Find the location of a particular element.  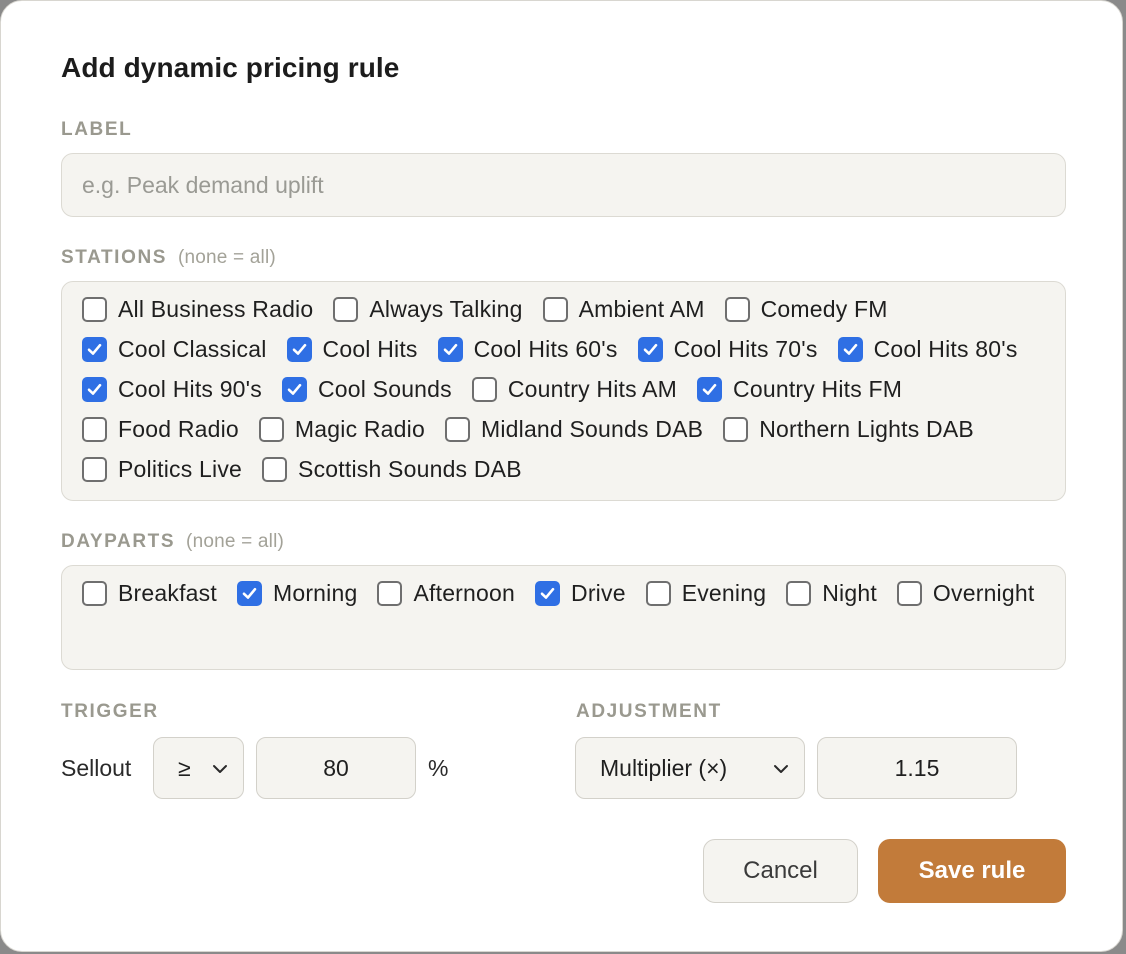

station-checkbox-magic-radio: Magic Radio is located at coordinates (341, 429).